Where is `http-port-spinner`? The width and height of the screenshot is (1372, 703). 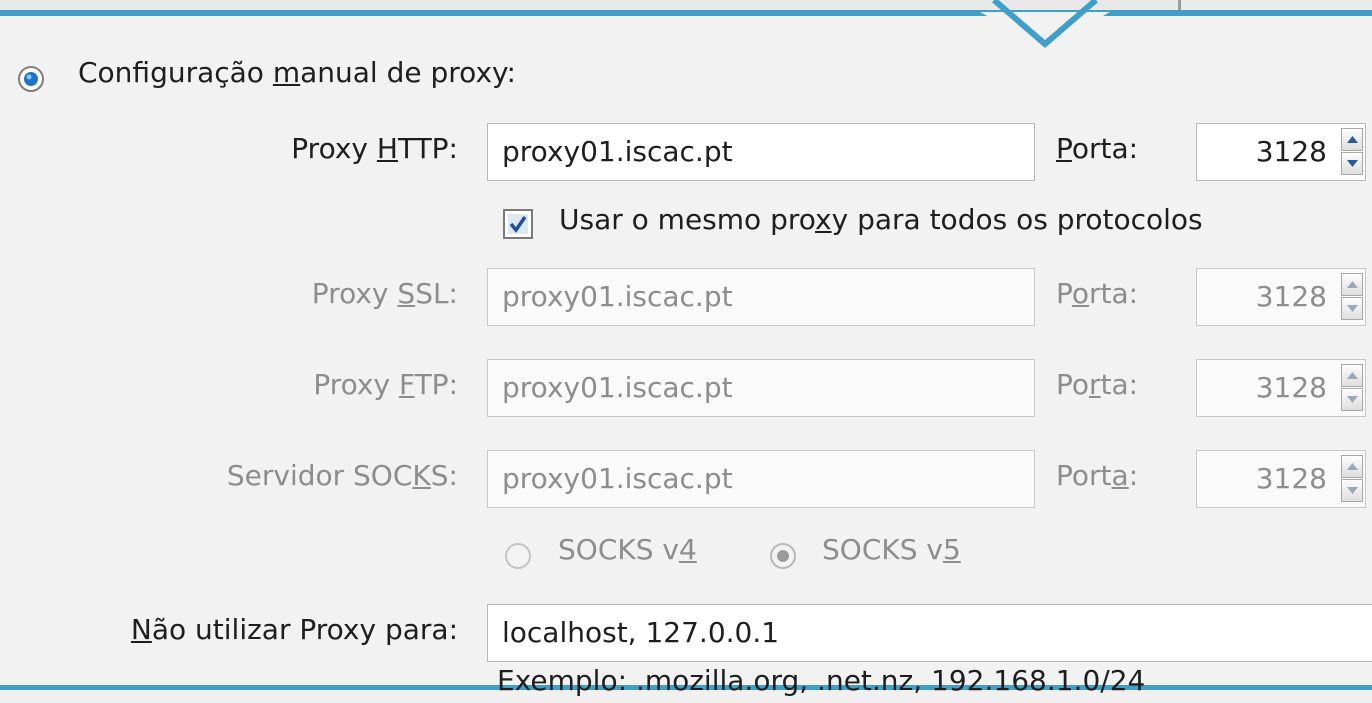 http-port-spinner is located at coordinates (1353, 152).